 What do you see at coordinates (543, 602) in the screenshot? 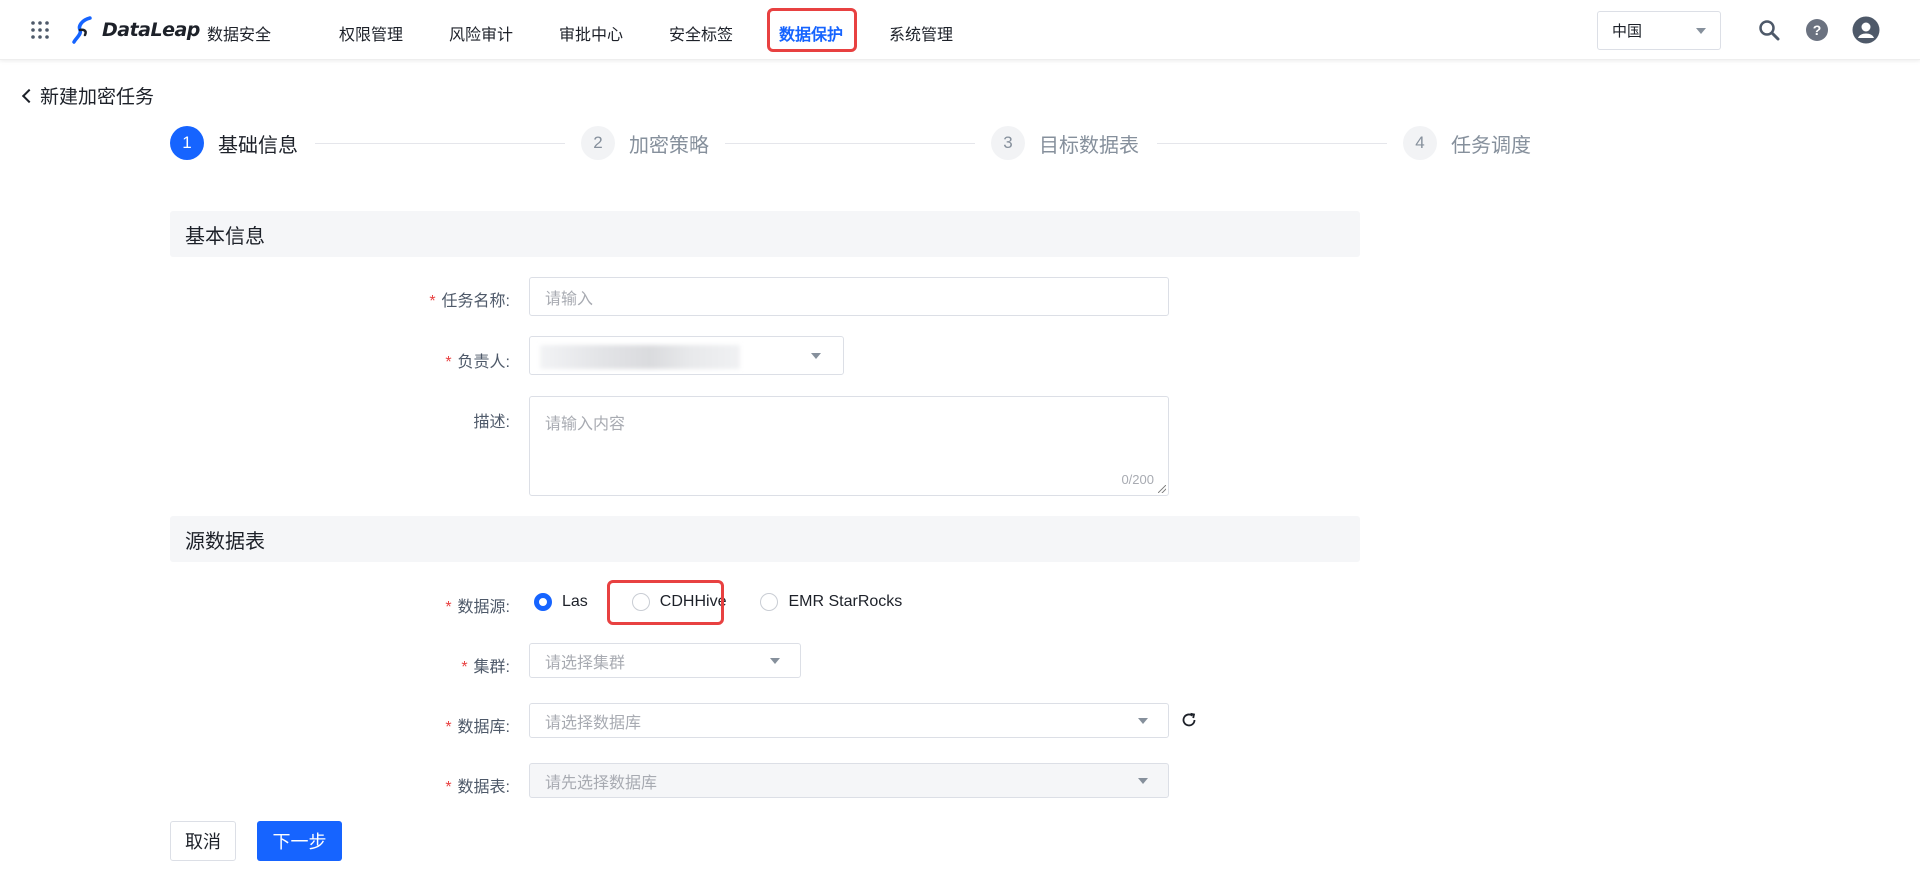
I see `radio-checked-icon` at bounding box center [543, 602].